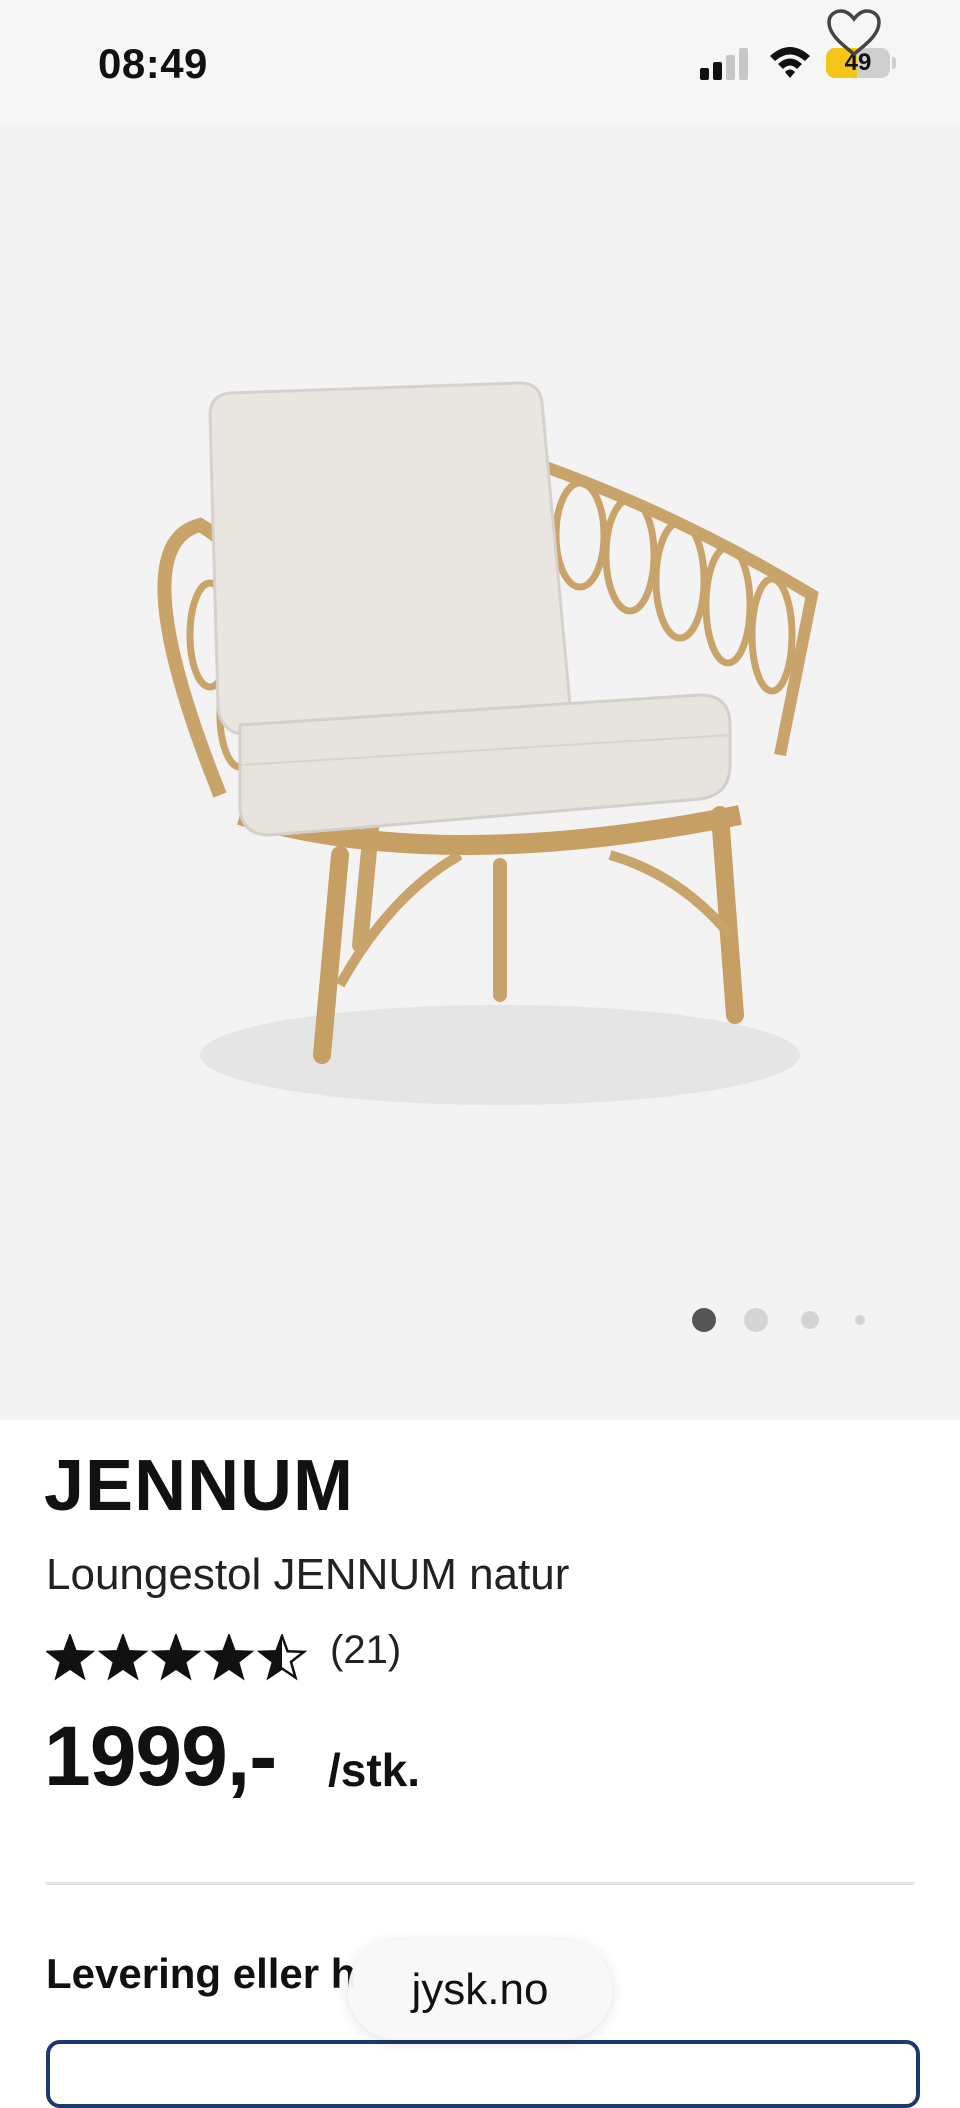 This screenshot has height=2108, width=960. I want to click on battery-cap, so click(894, 63).